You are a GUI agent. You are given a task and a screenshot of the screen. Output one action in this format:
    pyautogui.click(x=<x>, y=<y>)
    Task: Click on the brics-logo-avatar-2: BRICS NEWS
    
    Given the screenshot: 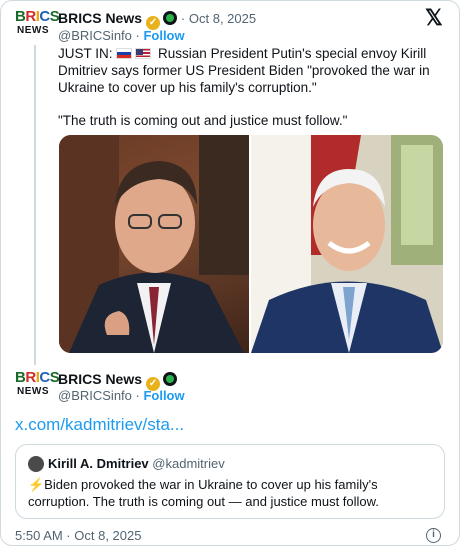 What is the action you would take?
    pyautogui.click(x=37, y=387)
    